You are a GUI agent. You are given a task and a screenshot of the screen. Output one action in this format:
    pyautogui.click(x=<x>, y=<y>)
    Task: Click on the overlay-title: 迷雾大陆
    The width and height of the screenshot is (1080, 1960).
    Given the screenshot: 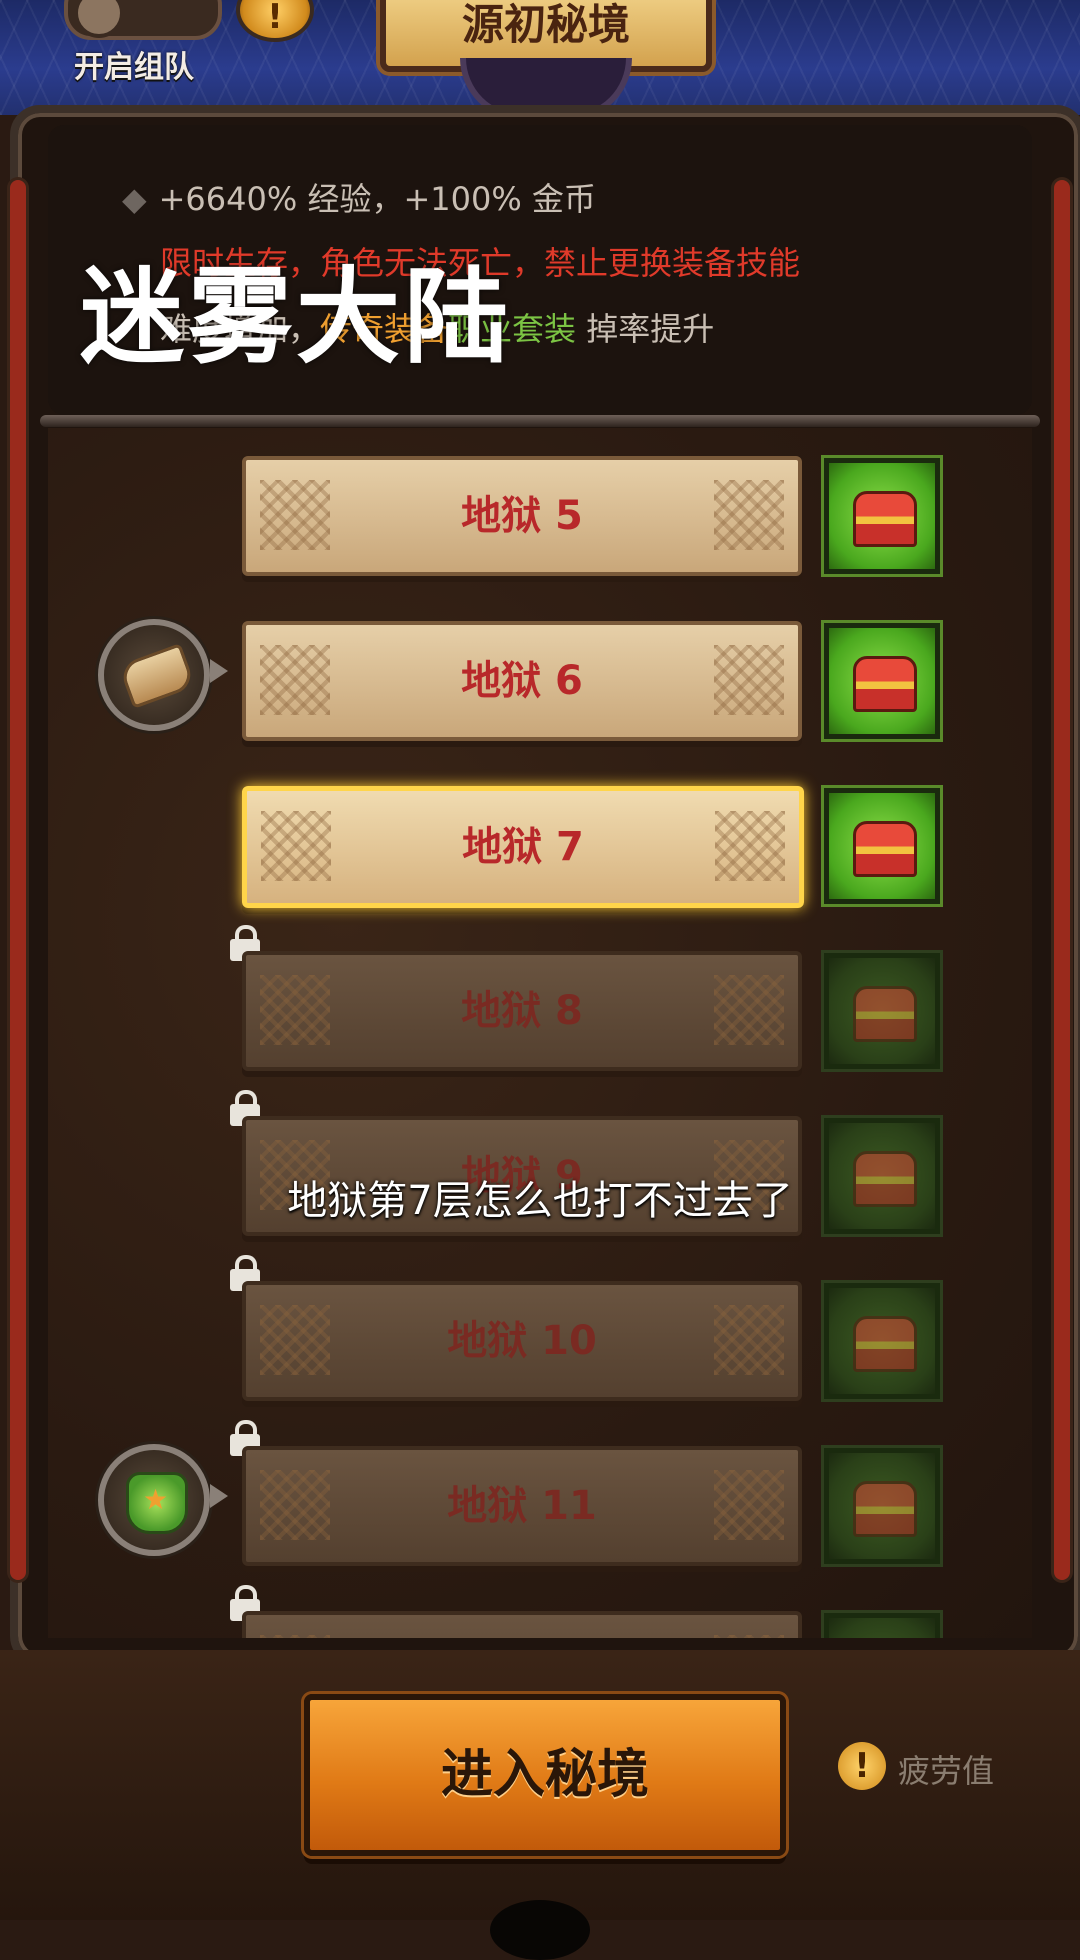 What is the action you would take?
    pyautogui.click(x=296, y=317)
    